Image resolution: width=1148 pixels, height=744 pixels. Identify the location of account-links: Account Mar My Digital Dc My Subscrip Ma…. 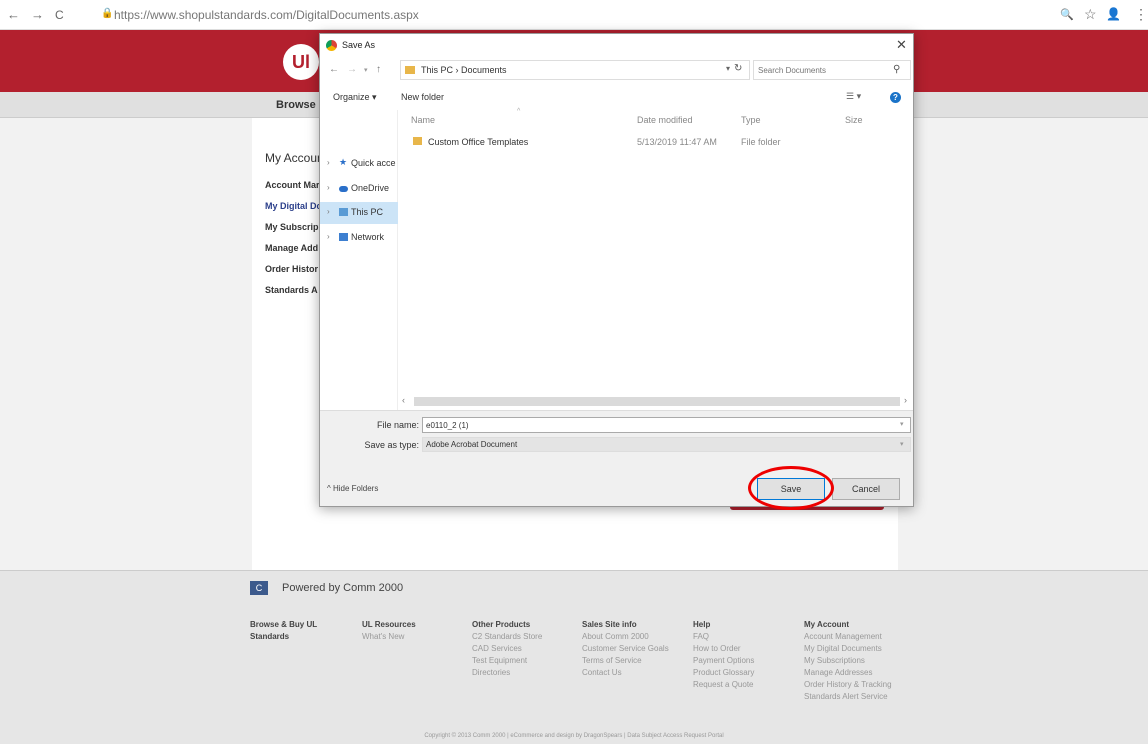
(292, 243).